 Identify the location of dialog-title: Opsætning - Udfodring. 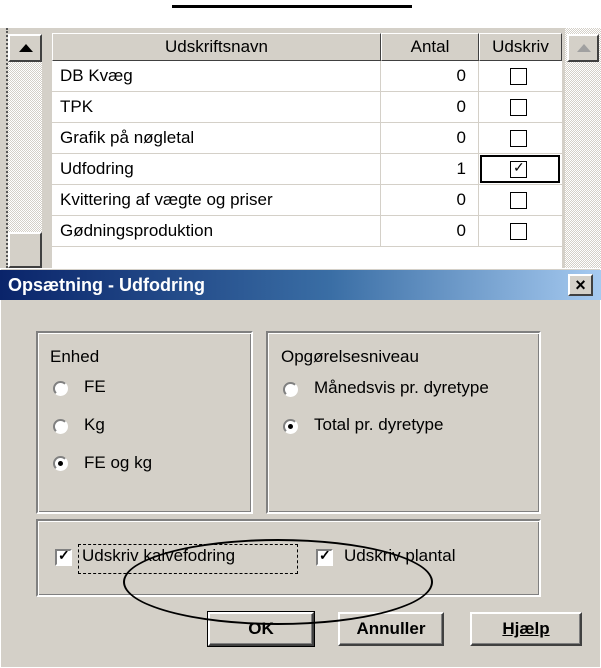
(106, 285).